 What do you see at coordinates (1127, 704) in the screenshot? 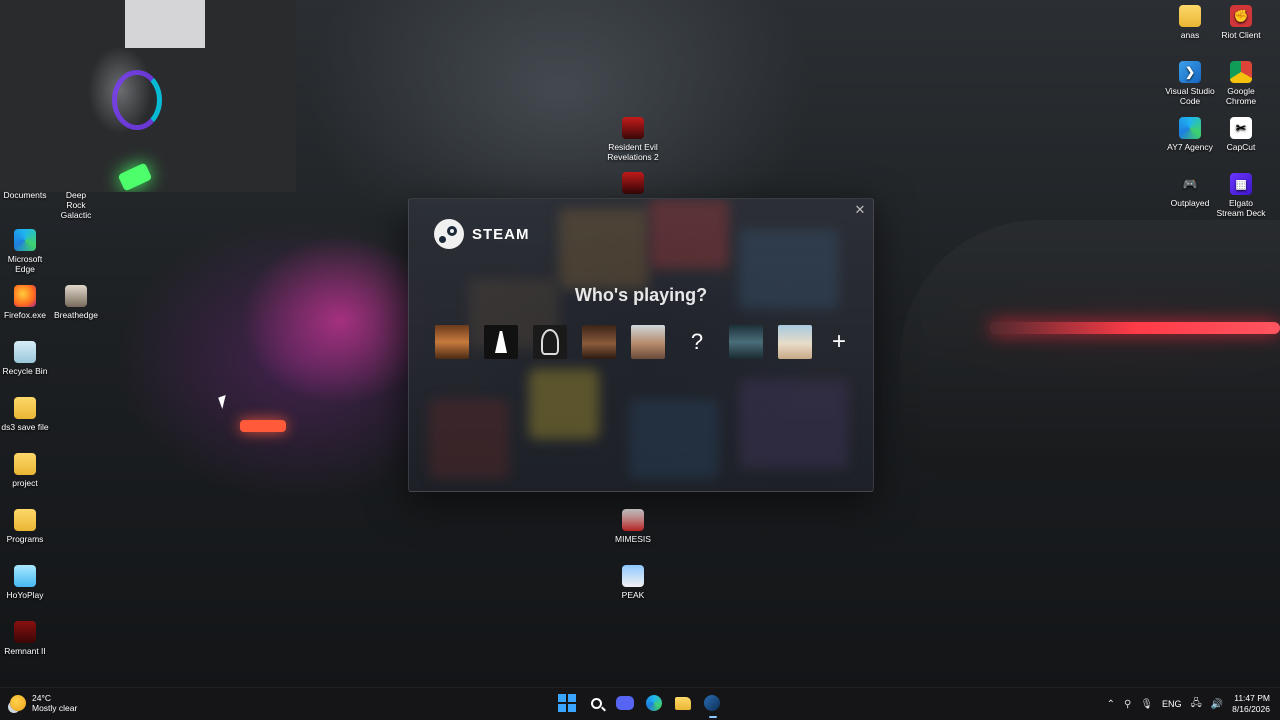
I see `usb-icon: ⚲` at bounding box center [1127, 704].